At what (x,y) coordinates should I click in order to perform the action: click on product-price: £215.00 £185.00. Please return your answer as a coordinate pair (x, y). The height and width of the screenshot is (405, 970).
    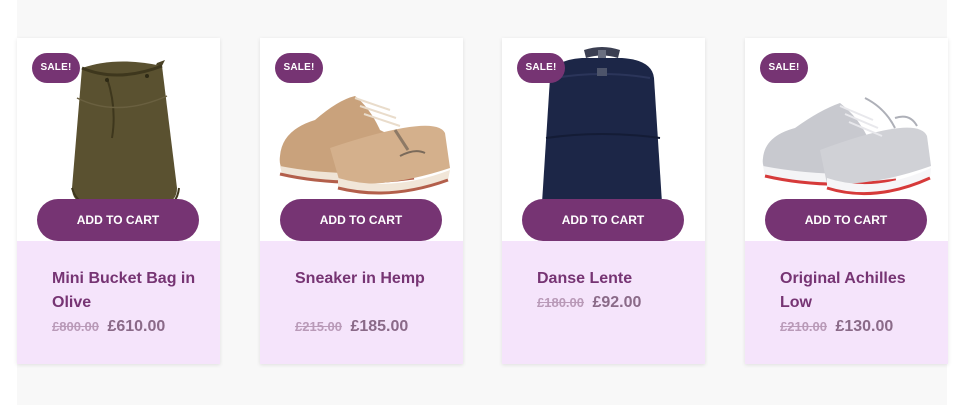
    Looking at the image, I should click on (351, 327).